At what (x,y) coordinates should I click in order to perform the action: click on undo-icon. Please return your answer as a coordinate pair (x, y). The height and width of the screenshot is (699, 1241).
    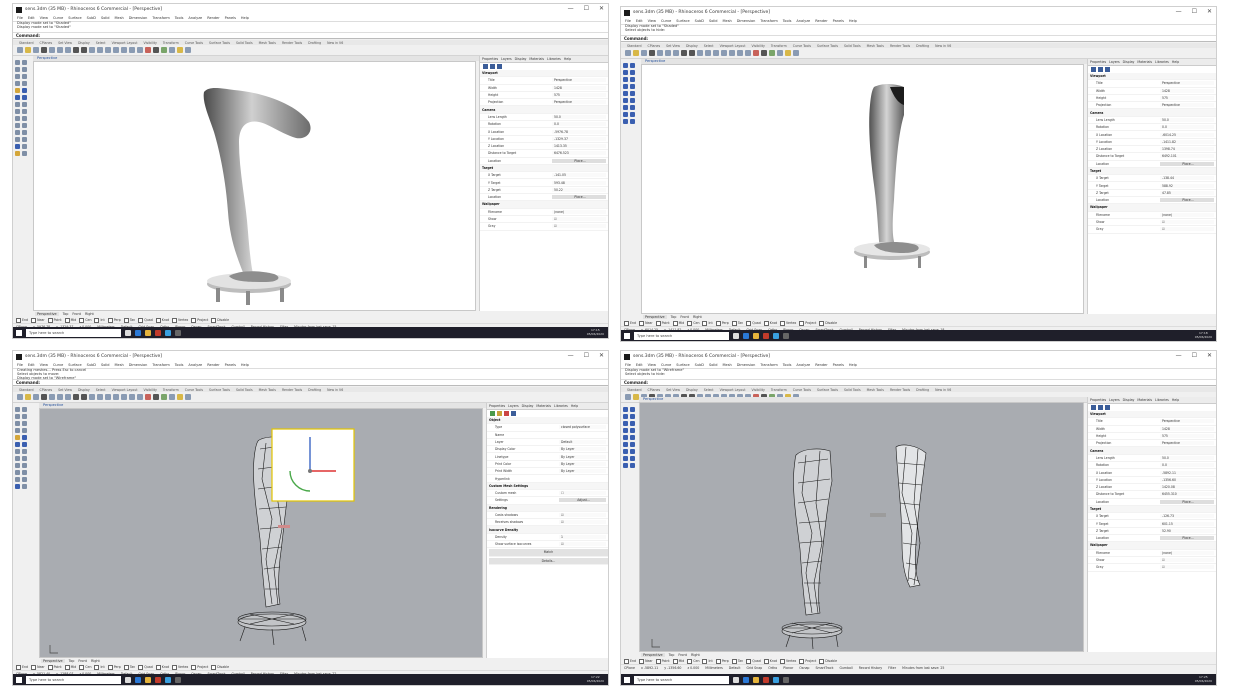
    Looking at the image, I should click on (76, 50).